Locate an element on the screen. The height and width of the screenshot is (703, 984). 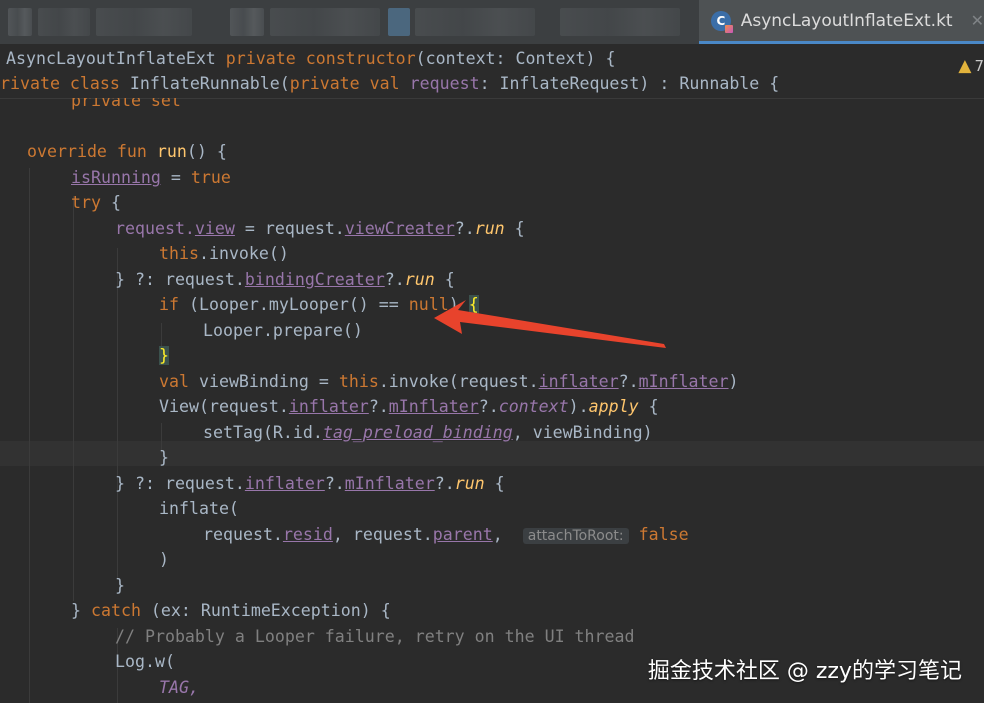
arrow-shape is located at coordinates (550, 324).